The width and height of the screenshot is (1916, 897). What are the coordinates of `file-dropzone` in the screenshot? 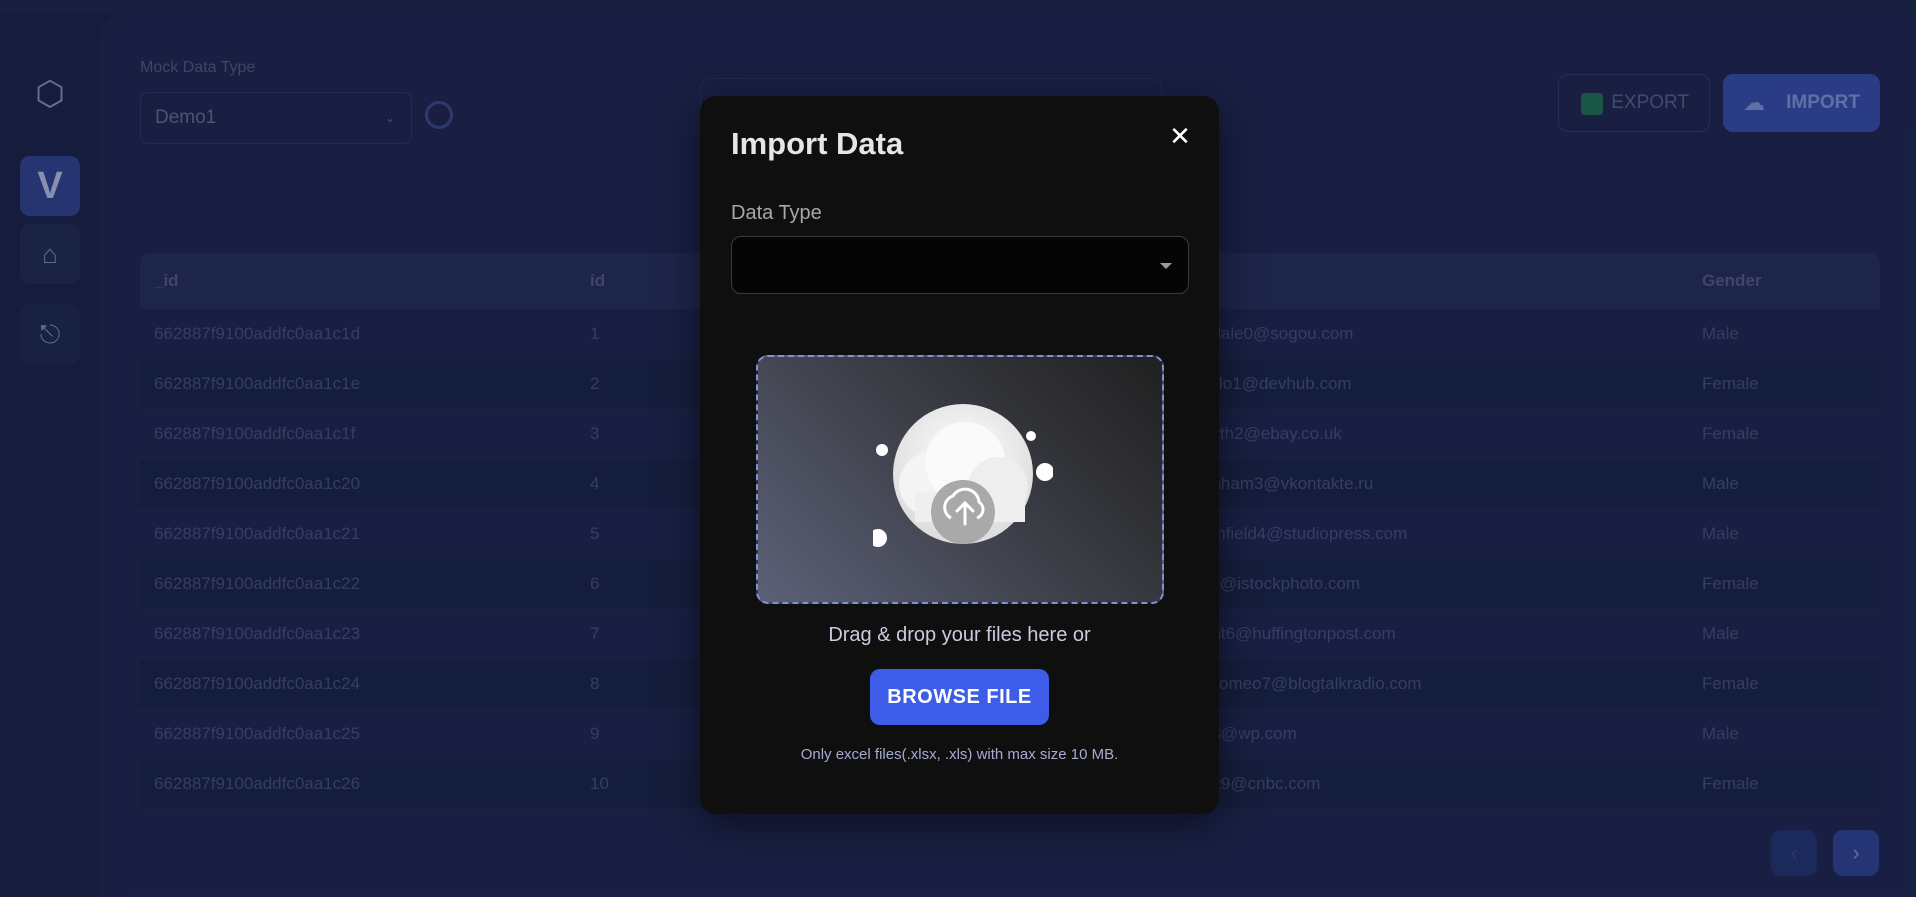 It's located at (960, 479).